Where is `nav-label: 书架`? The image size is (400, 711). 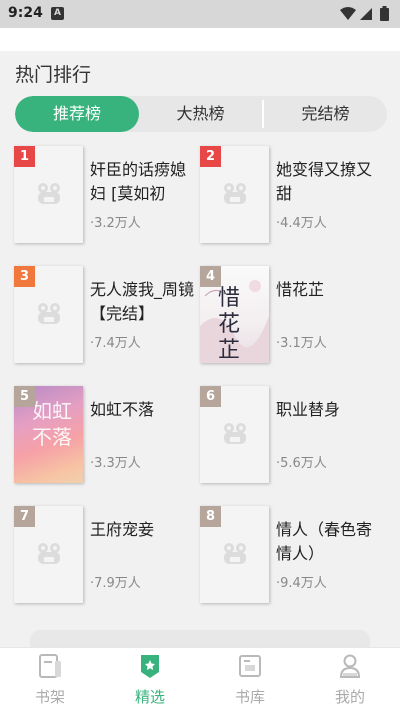
nav-label: 书架 is located at coordinates (49, 697).